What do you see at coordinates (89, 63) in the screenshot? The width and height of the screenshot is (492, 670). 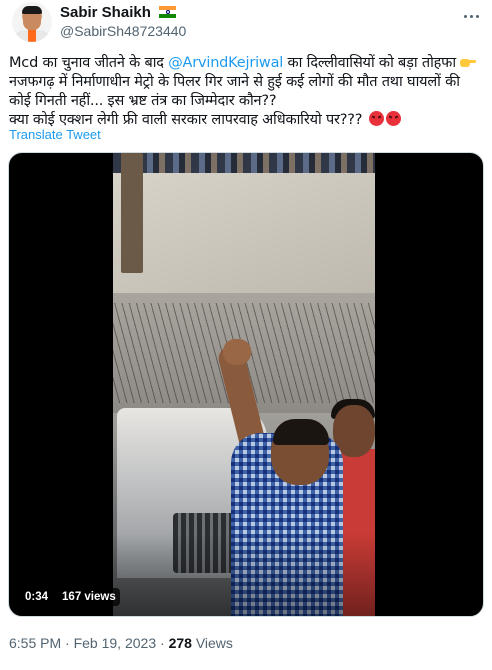 I see `tweet-text-line1-before: Mcd का चुनाव जीतने के बाद` at bounding box center [89, 63].